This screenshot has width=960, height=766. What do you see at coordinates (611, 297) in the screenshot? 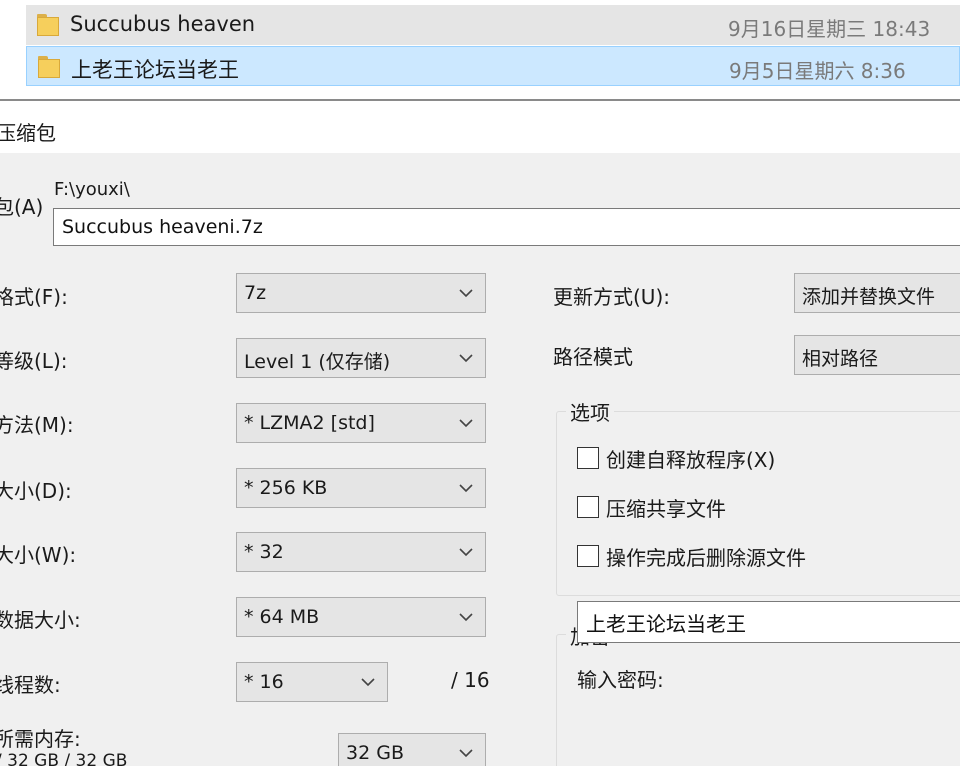
I see `update-mode-label: 更新方式(U):` at bounding box center [611, 297].